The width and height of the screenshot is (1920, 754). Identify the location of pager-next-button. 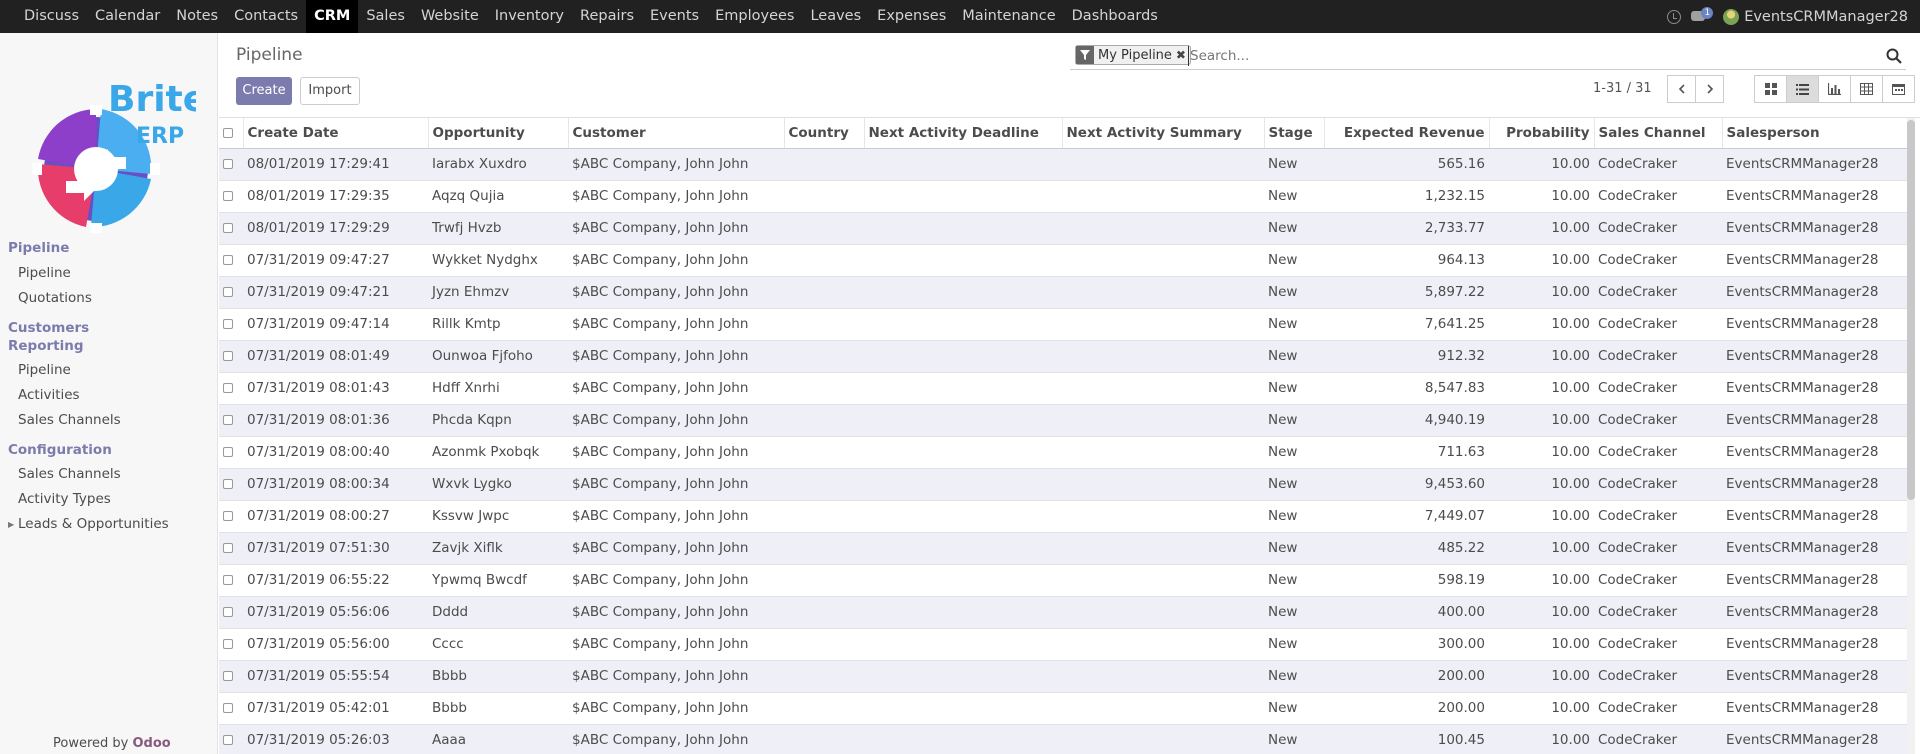
(1709, 89).